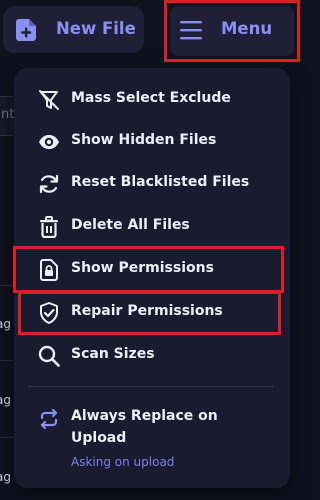 This screenshot has height=500, width=320. I want to click on lock-file-icon, so click(49, 270).